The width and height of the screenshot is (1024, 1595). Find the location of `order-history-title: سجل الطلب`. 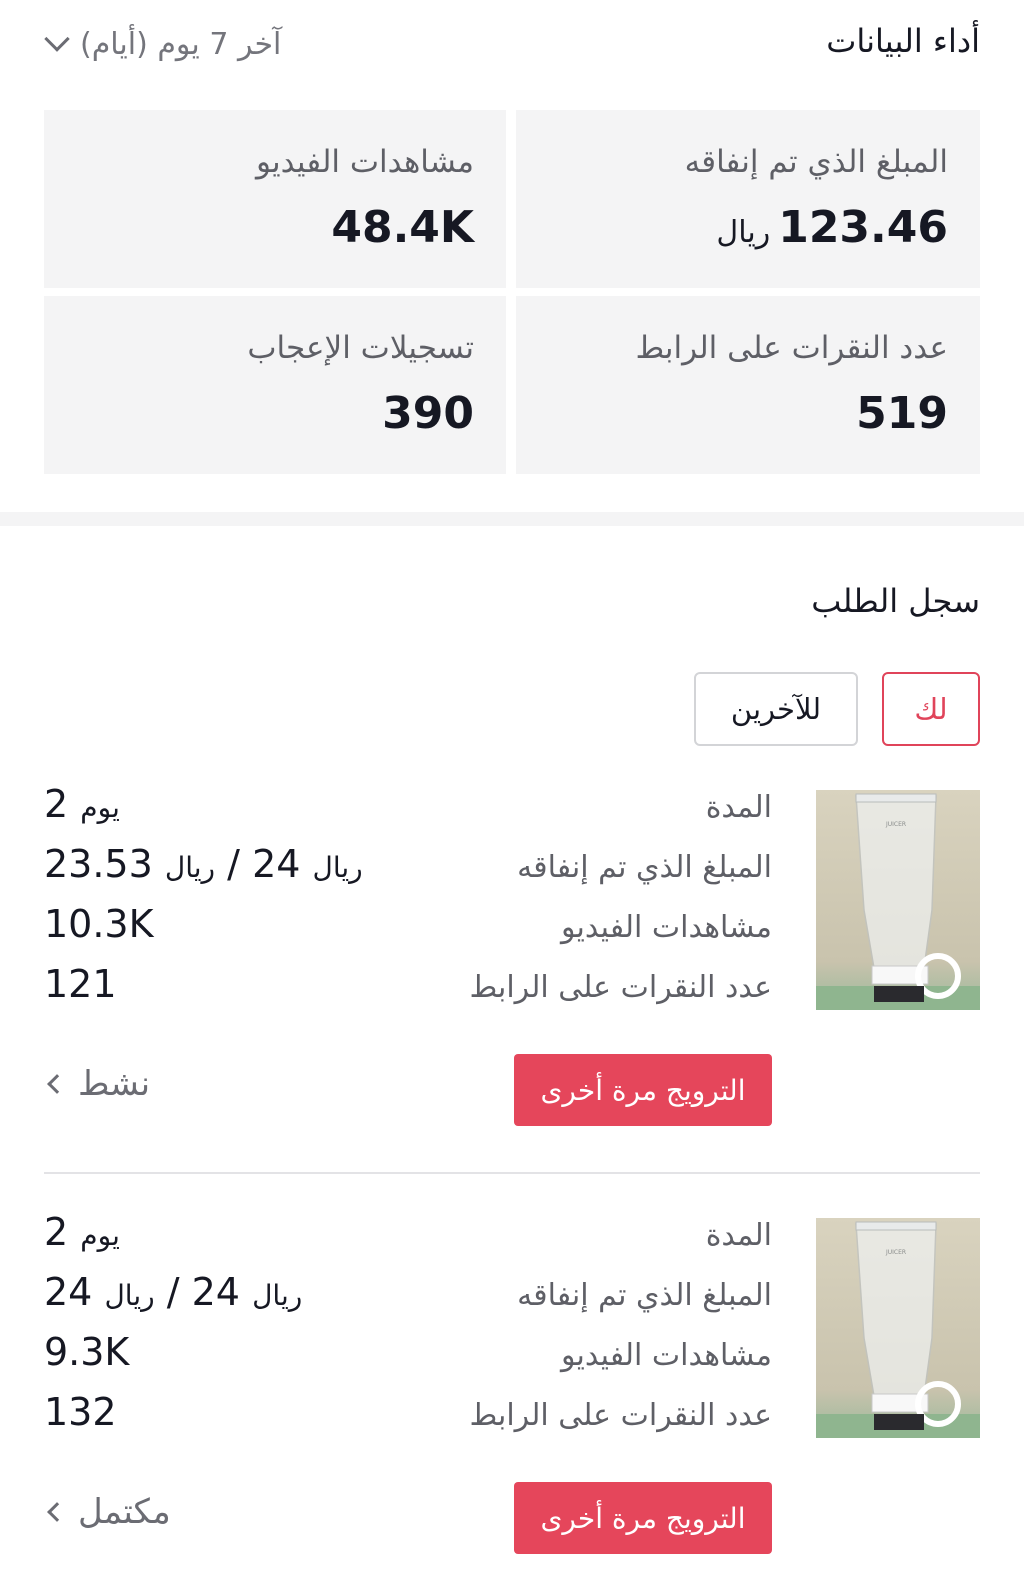

order-history-title: سجل الطلب is located at coordinates (895, 601).